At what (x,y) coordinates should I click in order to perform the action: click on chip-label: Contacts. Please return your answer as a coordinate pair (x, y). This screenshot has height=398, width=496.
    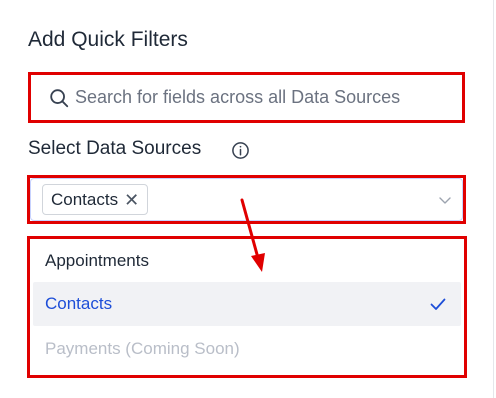
    Looking at the image, I should click on (85, 199).